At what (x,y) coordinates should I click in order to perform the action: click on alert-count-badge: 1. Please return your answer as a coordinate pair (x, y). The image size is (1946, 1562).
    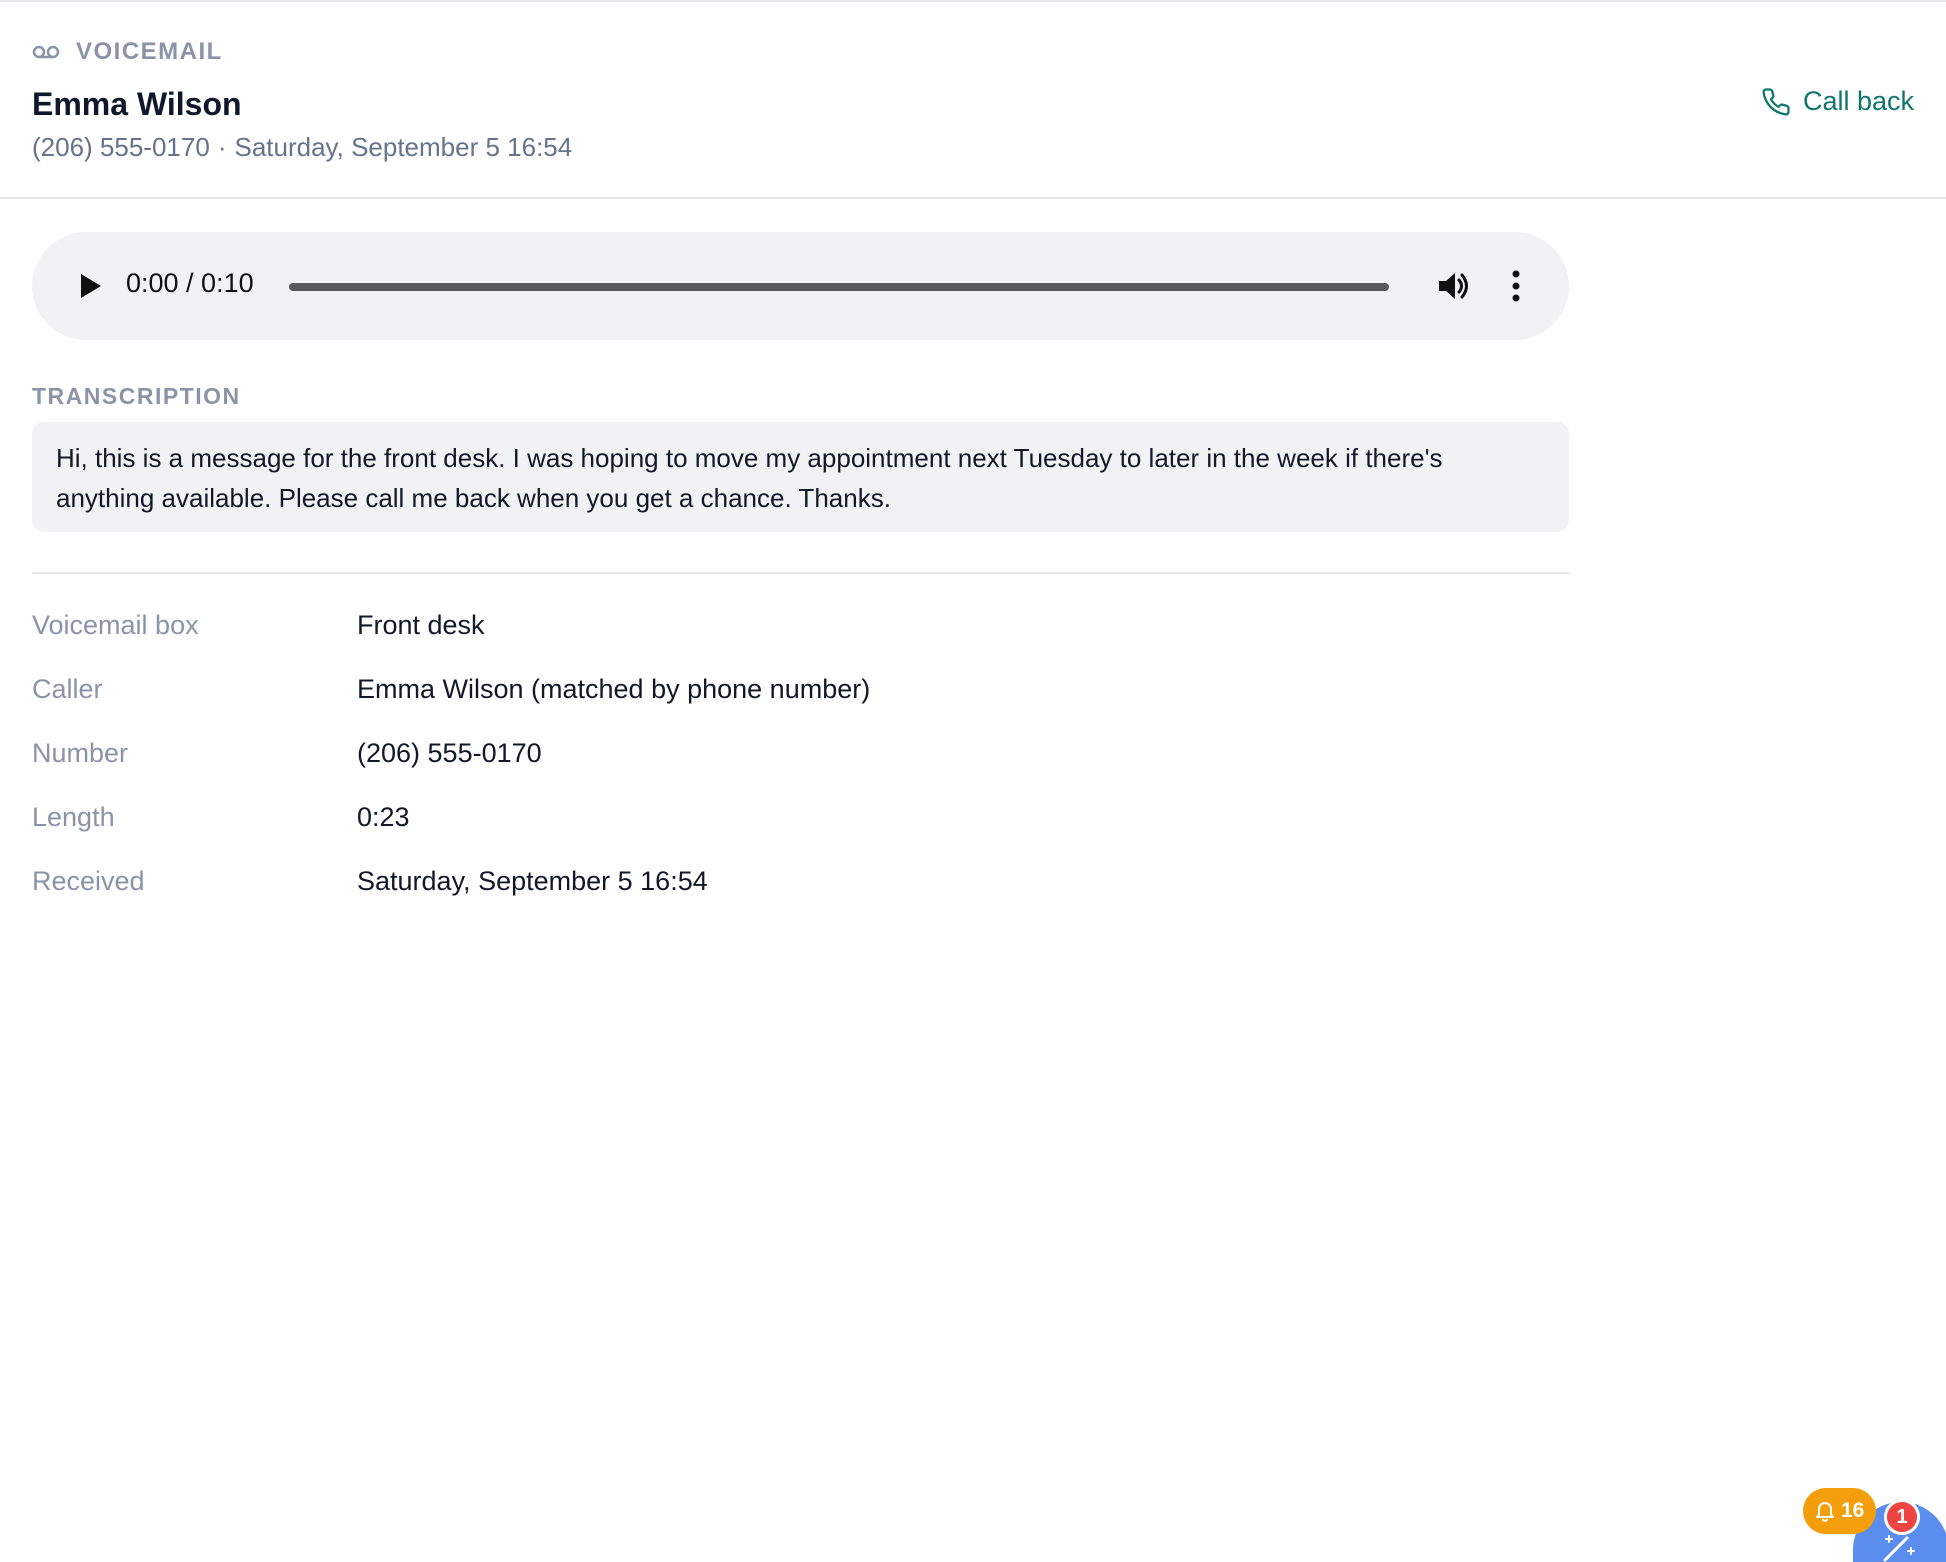
    Looking at the image, I should click on (1902, 1517).